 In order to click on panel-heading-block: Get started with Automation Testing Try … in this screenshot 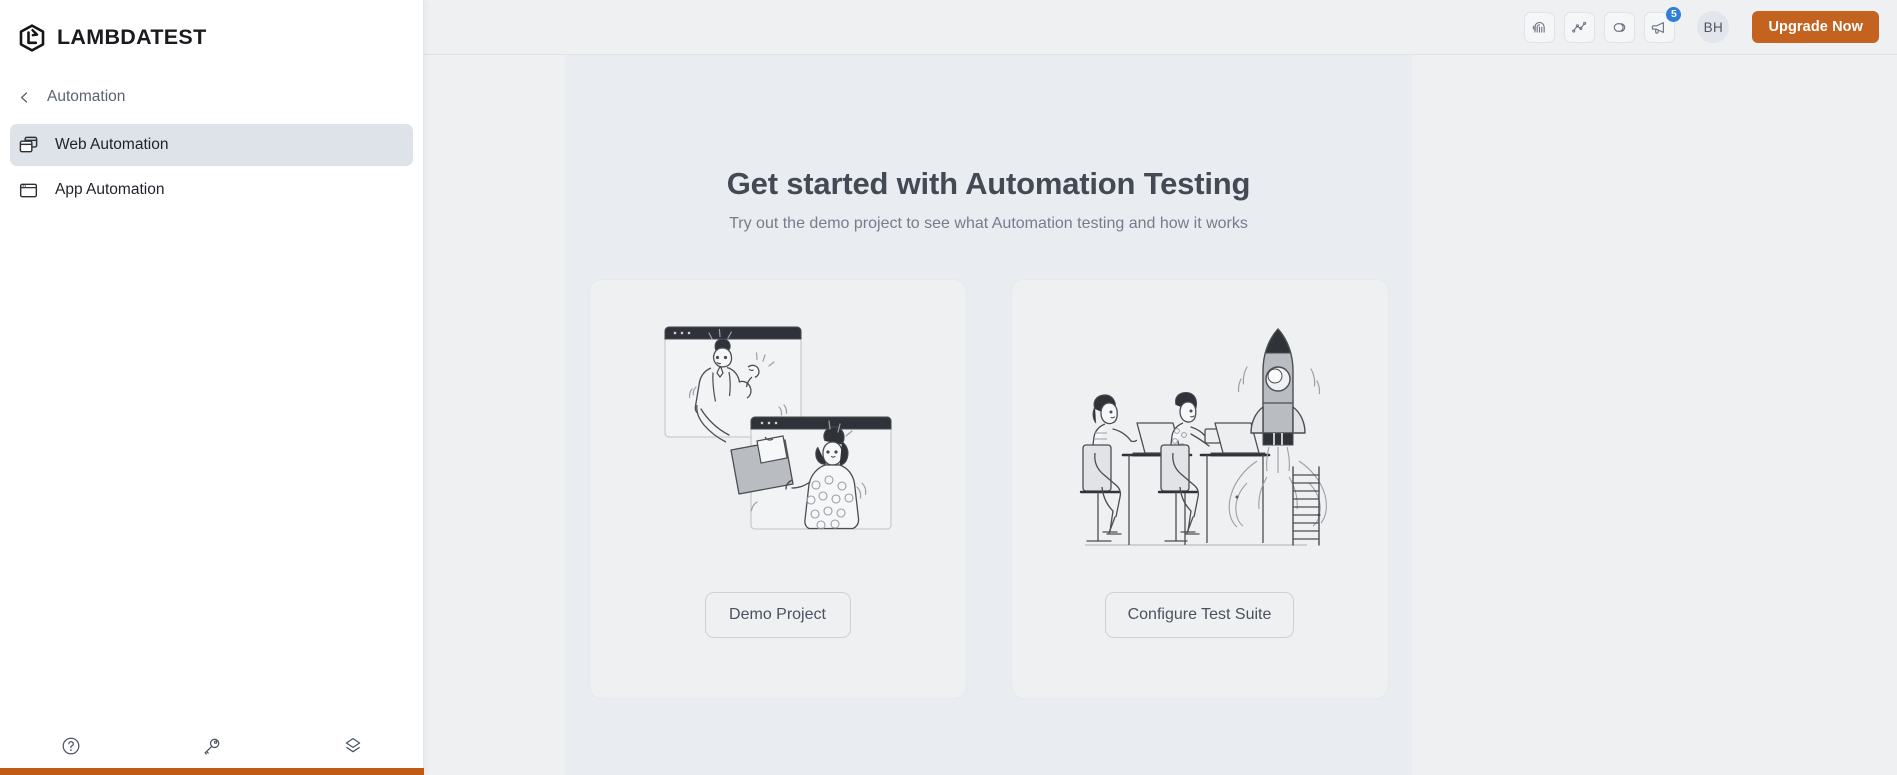, I will do `click(988, 144)`.